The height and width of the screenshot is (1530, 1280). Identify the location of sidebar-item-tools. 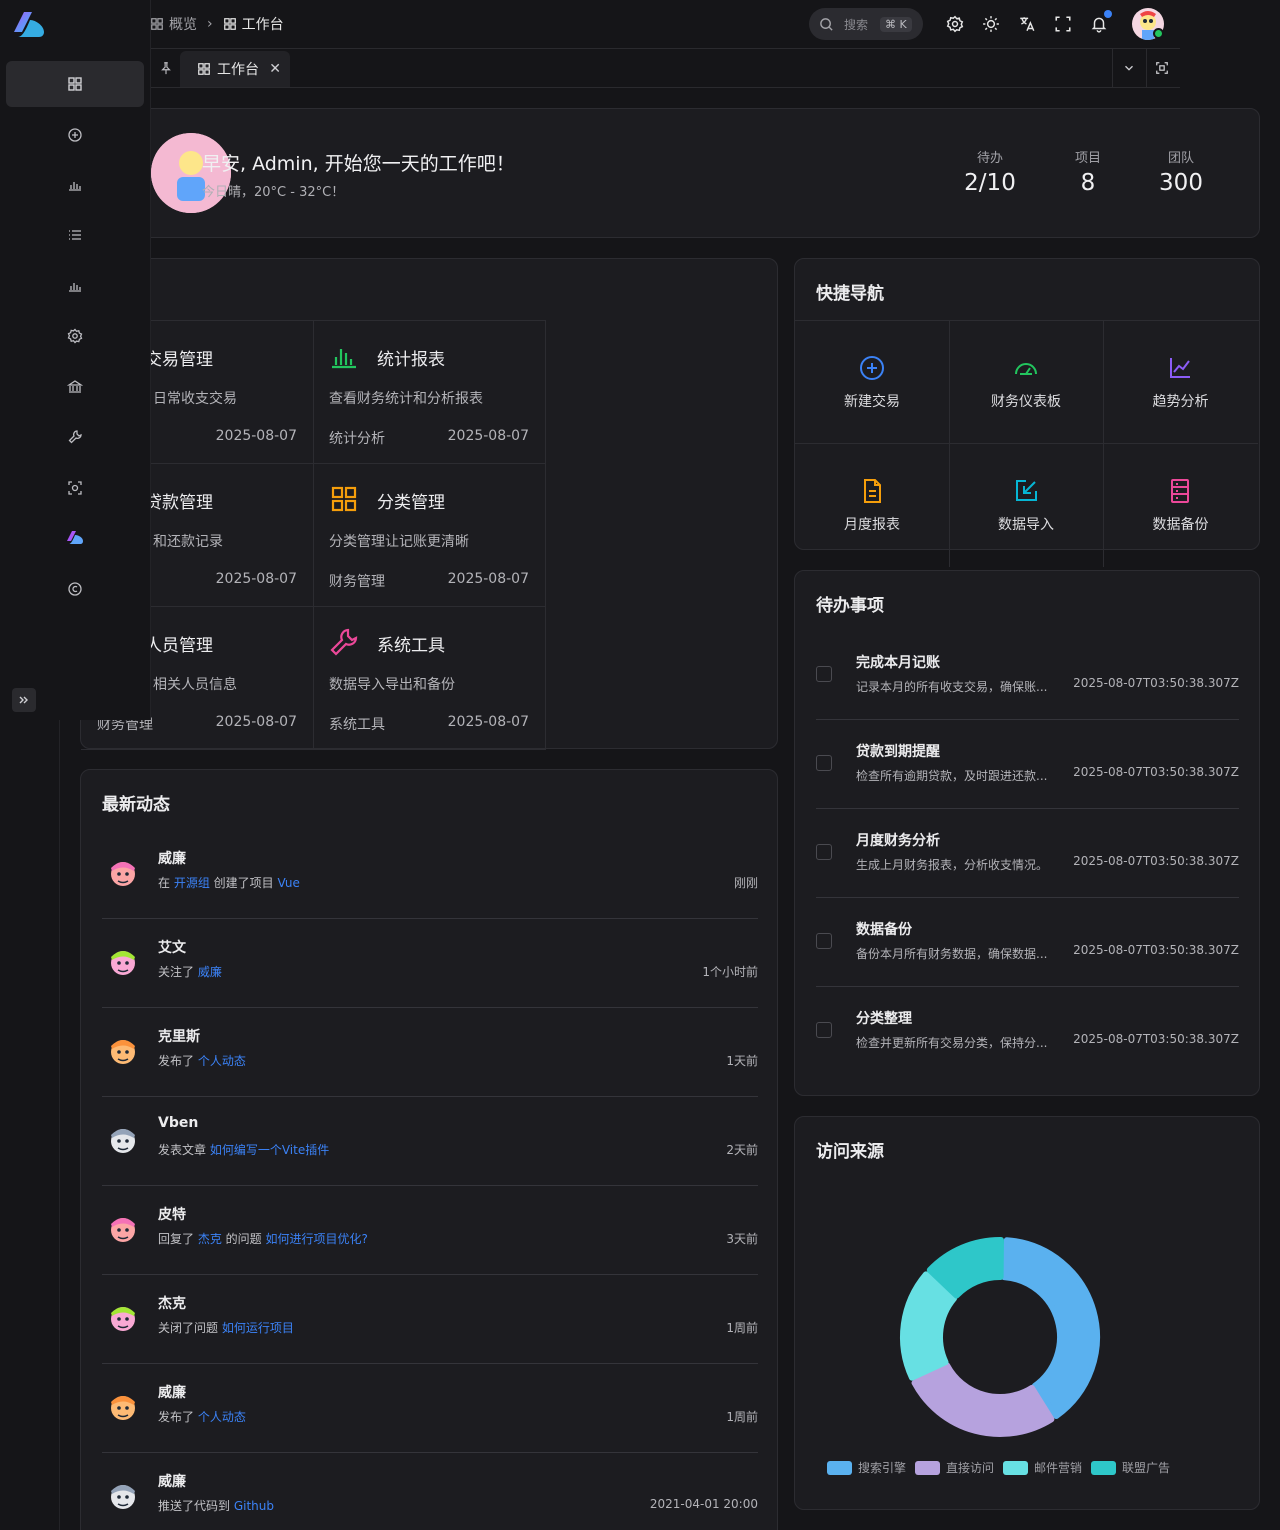
(75, 437).